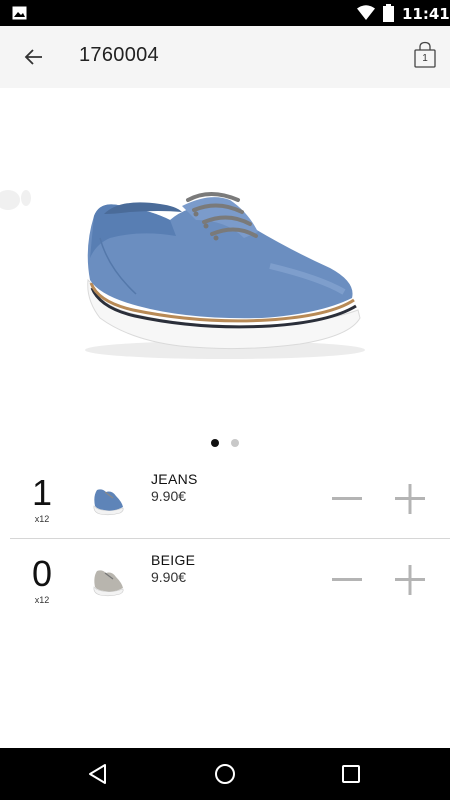 The height and width of the screenshot is (800, 450). Describe the element at coordinates (426, 14) in the screenshot. I see `status-time: 11:41` at that location.